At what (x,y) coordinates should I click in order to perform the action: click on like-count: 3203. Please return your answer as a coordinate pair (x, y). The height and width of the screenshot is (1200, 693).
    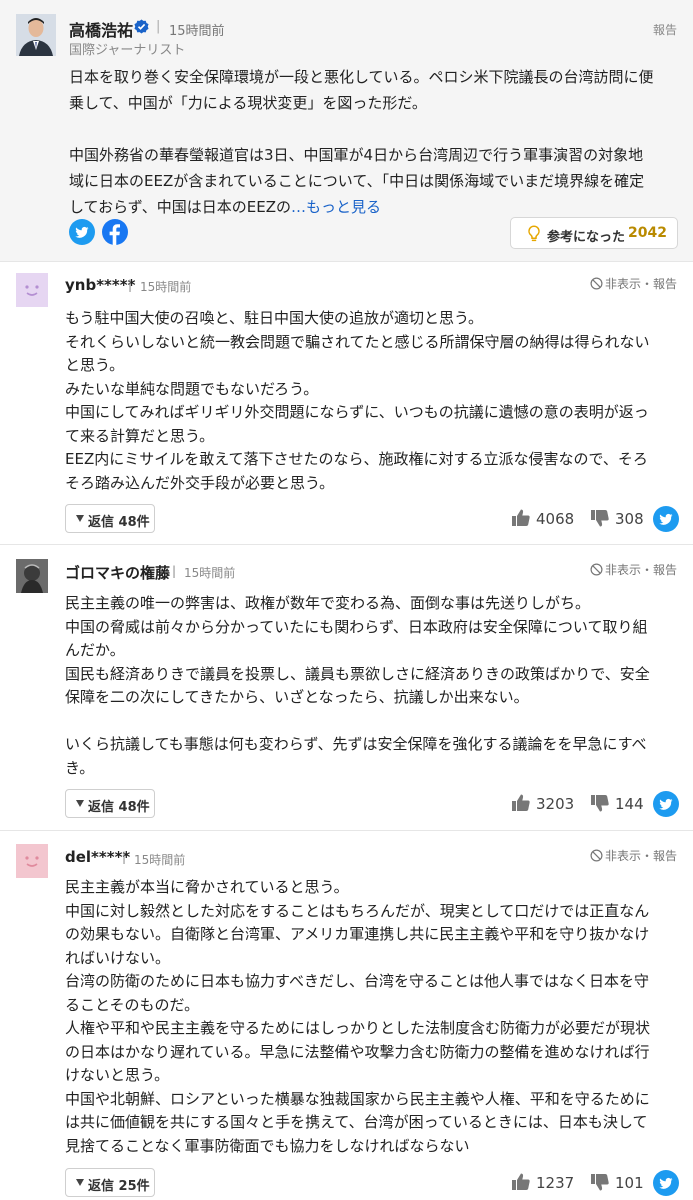
    Looking at the image, I should click on (555, 804).